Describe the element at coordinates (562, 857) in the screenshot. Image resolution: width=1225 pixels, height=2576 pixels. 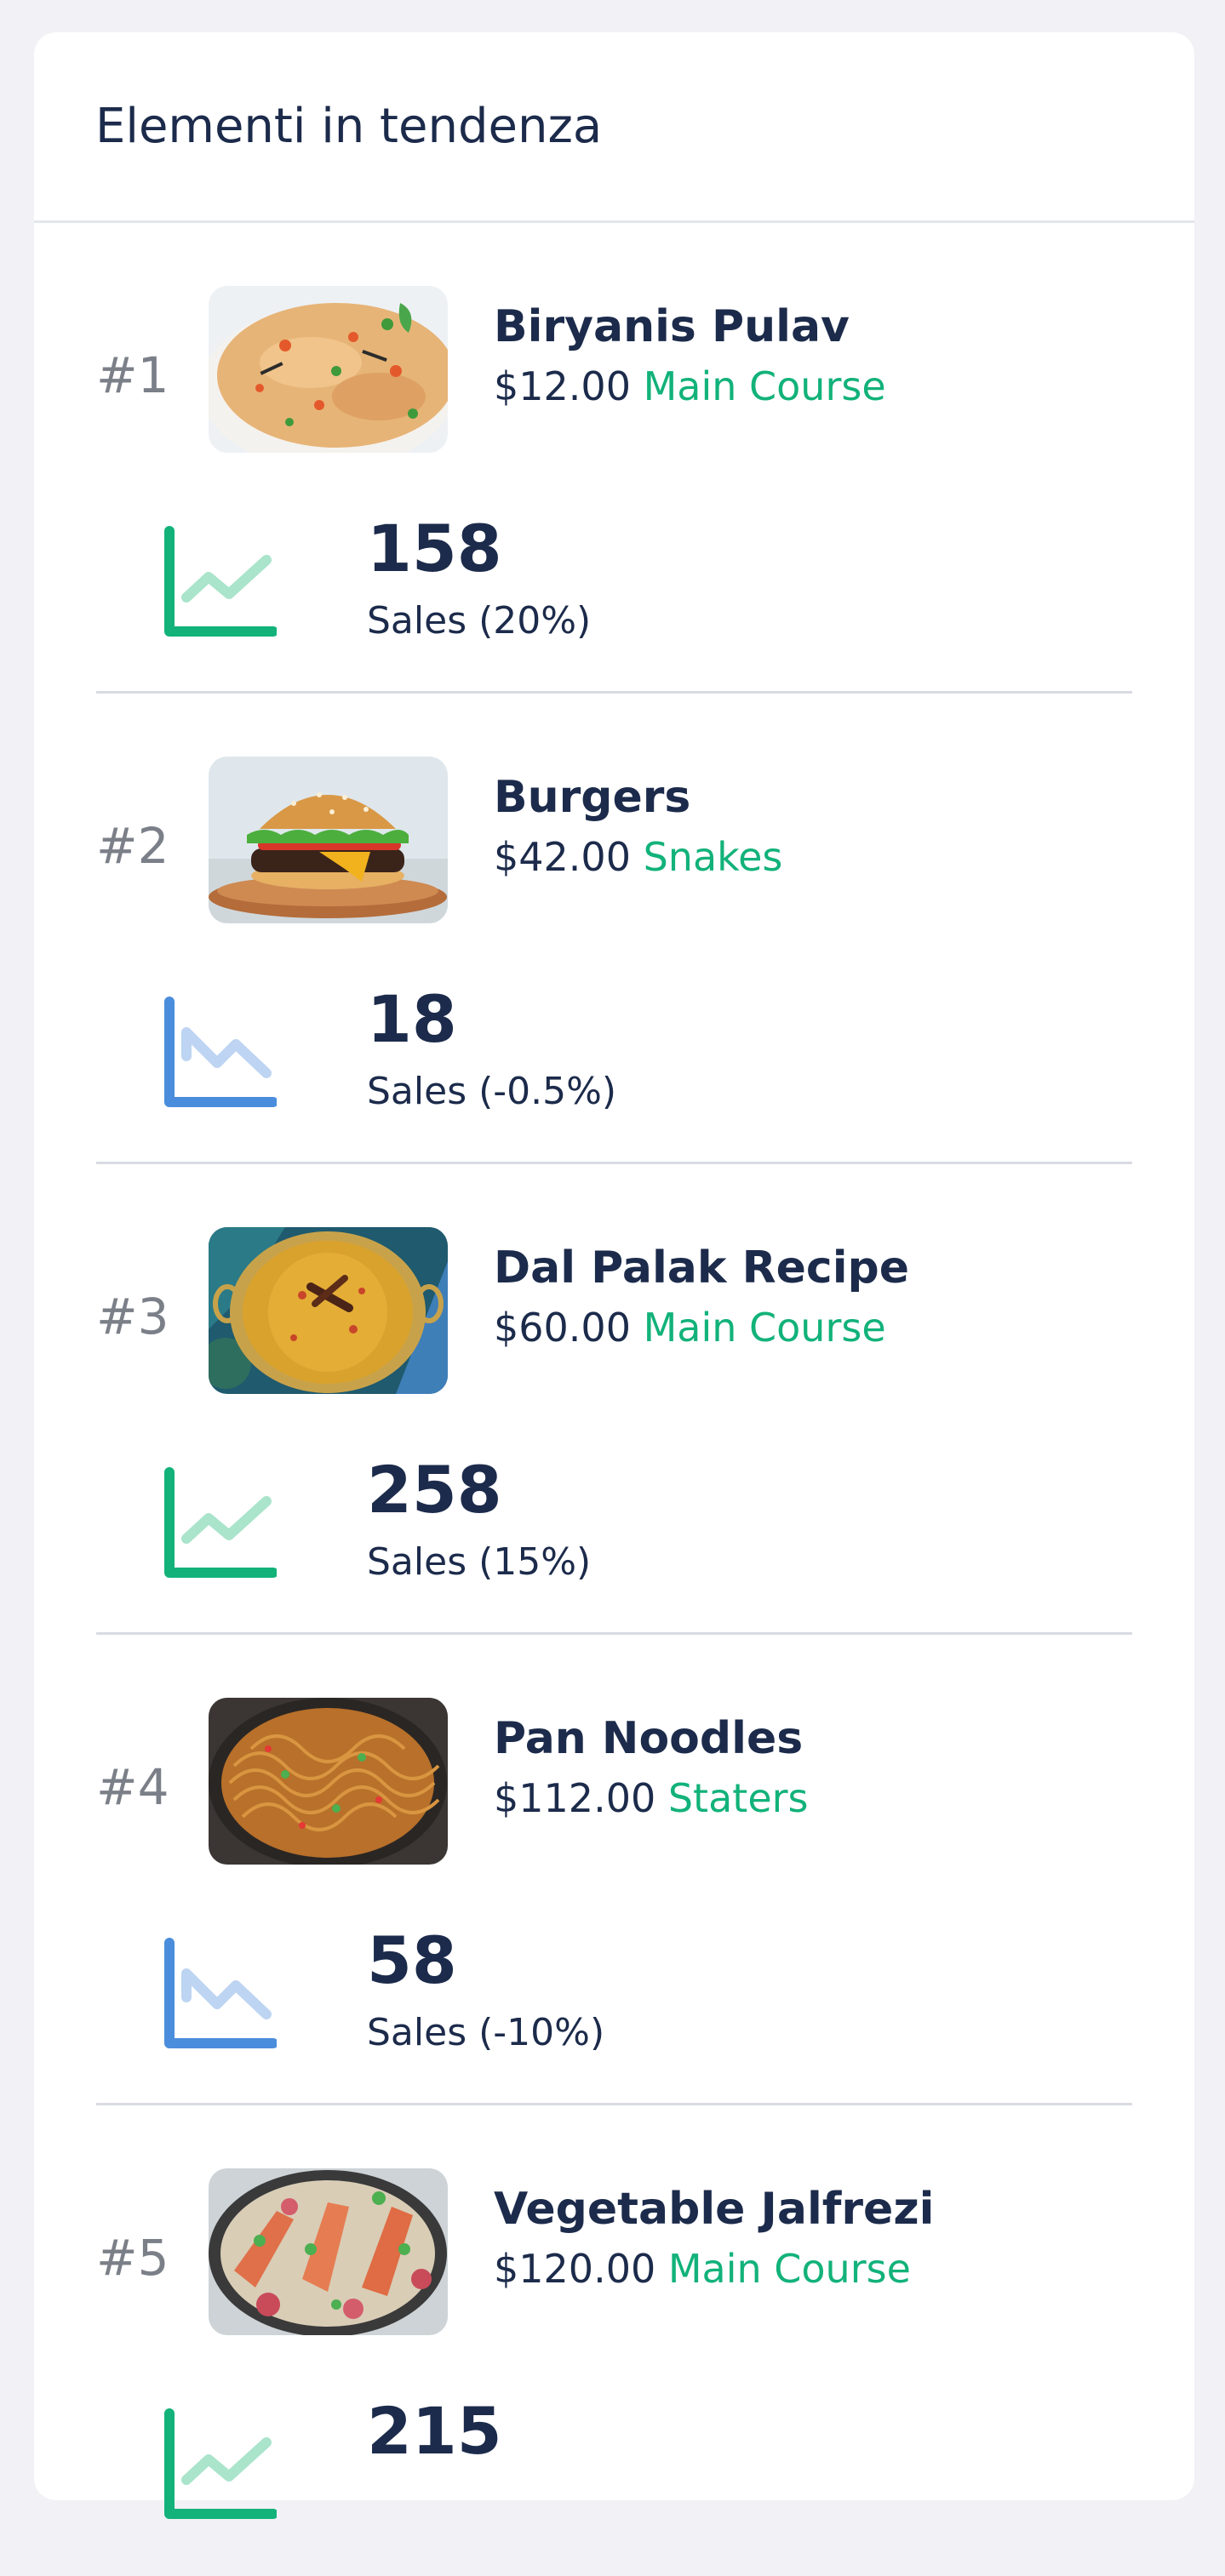
I see `item-price: $42.00` at that location.